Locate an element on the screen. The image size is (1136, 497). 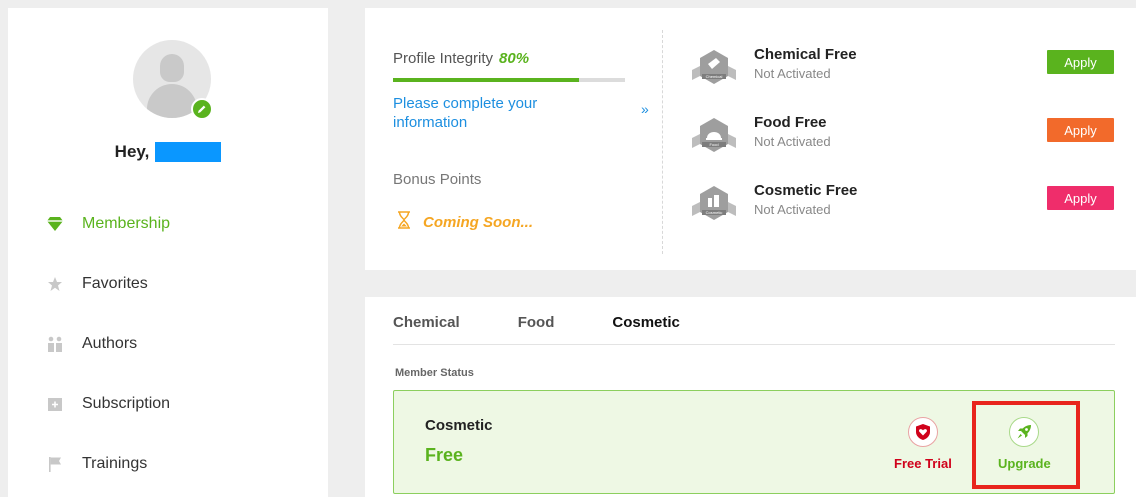
sidebar-item-label: Trainings is located at coordinates (115, 463).